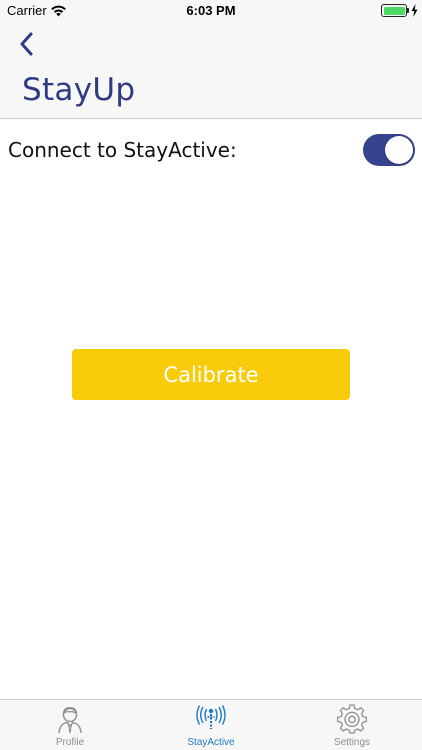 This screenshot has height=750, width=422. What do you see at coordinates (70, 720) in the screenshot?
I see `person-icon` at bounding box center [70, 720].